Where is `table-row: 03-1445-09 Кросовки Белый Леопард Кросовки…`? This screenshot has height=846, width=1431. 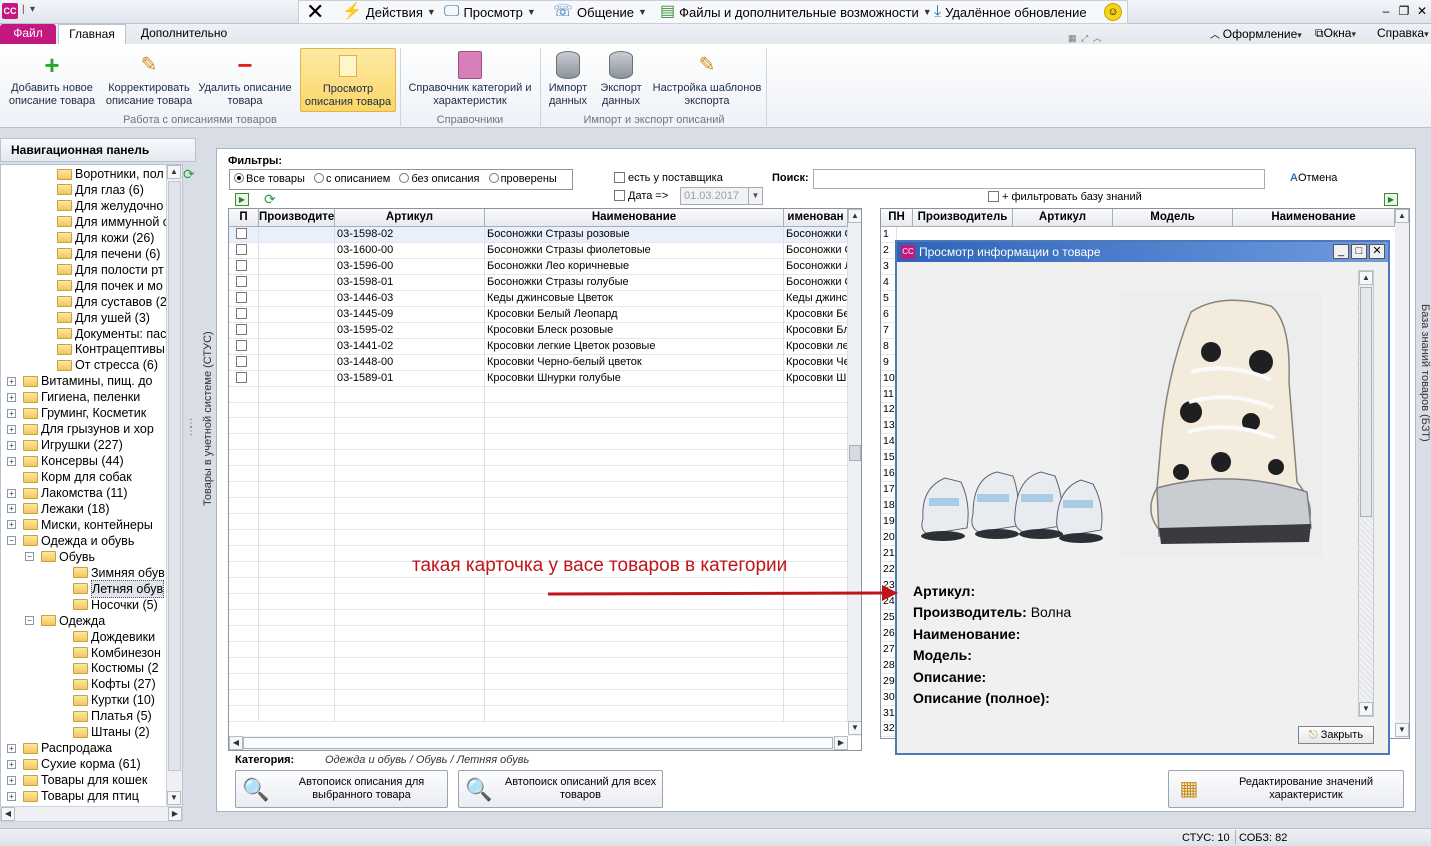
table-row: 03-1445-09 Кросовки Белый Леопард Кросовки… is located at coordinates (538, 314).